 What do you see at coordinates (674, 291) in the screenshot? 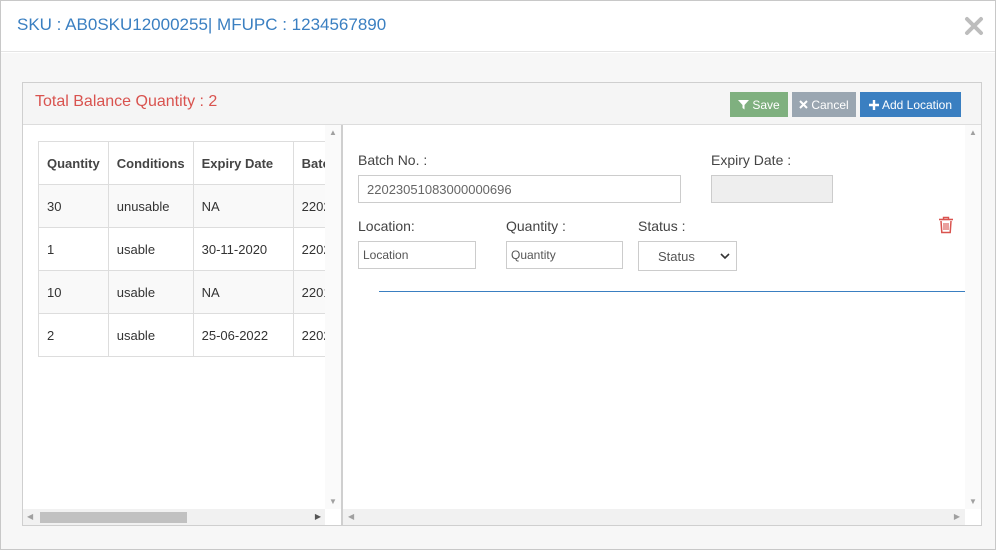
I see `form-divider` at bounding box center [674, 291].